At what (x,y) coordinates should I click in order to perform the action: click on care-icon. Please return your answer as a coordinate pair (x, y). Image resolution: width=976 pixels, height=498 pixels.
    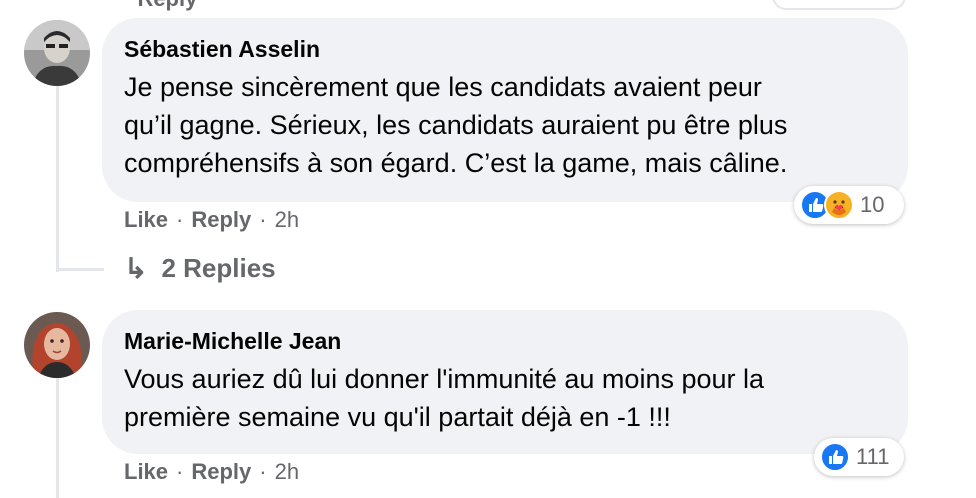
    Looking at the image, I should click on (839, 205).